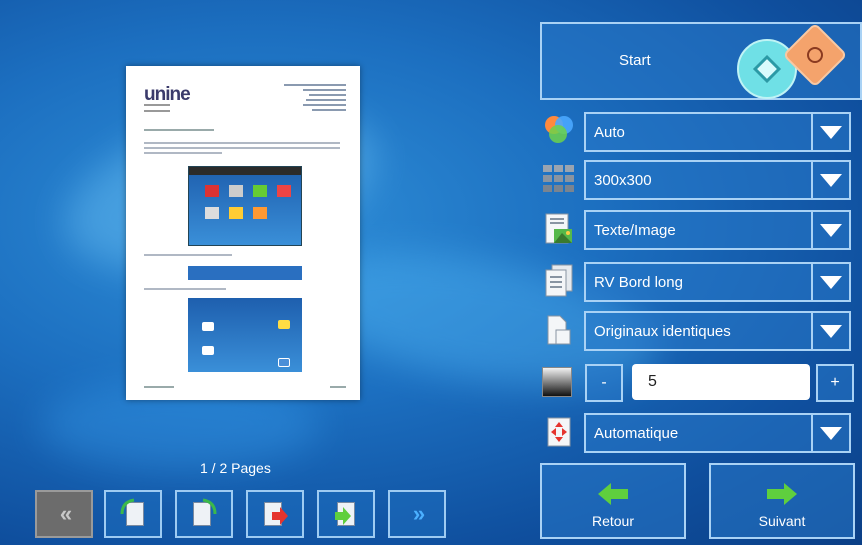 This screenshot has width=862, height=545. I want to click on first-page-button: «, so click(64, 514).